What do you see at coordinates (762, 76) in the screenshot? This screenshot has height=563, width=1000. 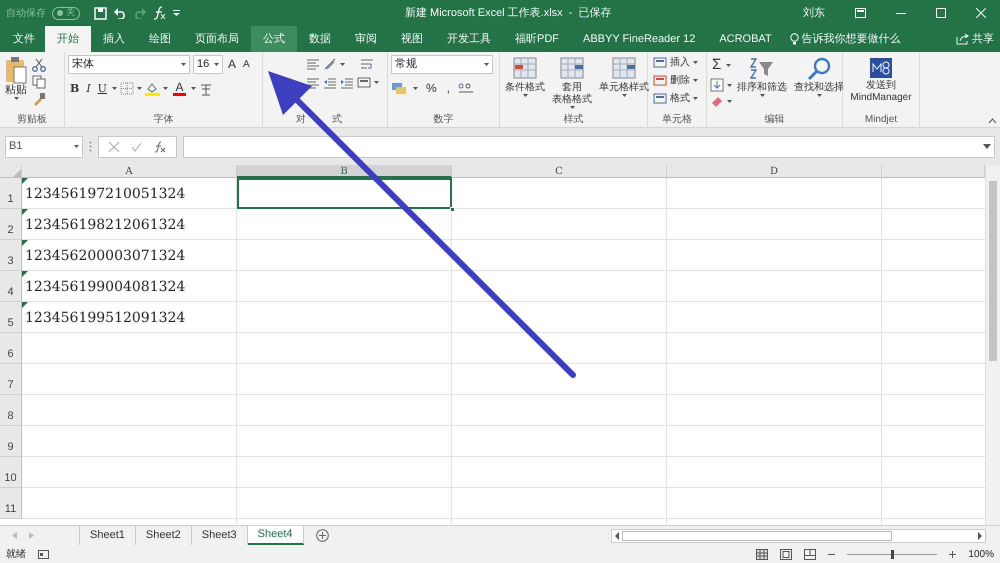 I see `sort-filter-button: 排序和筛选` at bounding box center [762, 76].